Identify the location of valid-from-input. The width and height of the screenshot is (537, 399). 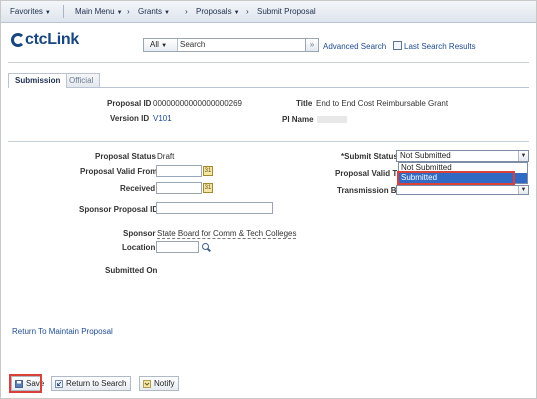
(179, 171).